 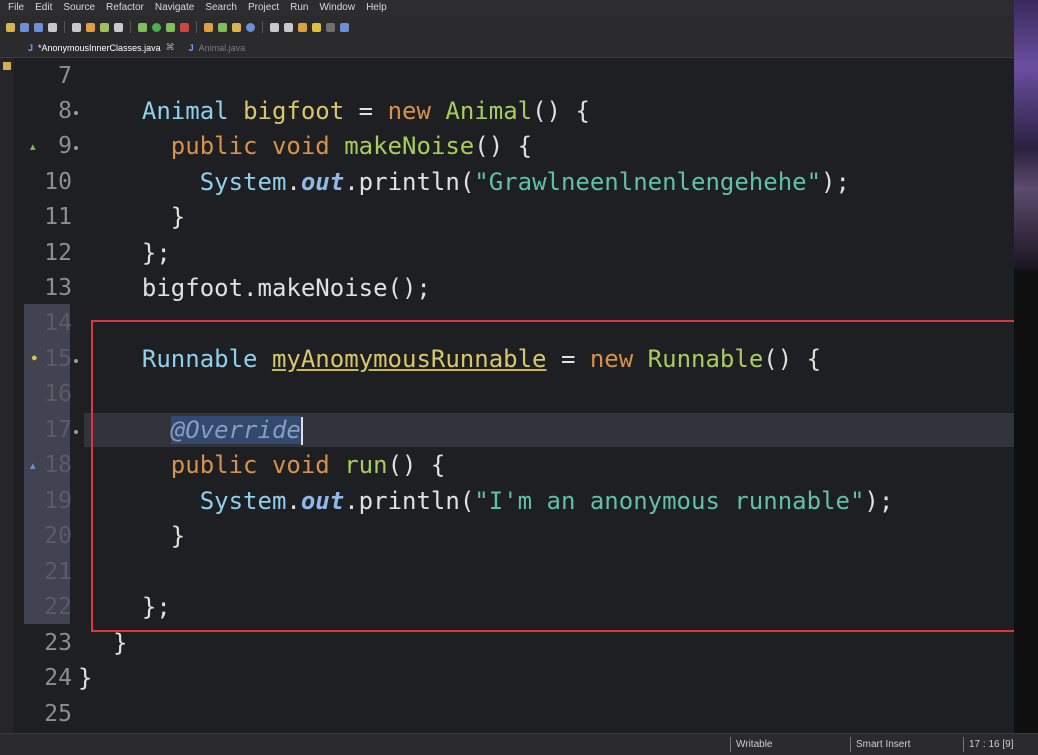 What do you see at coordinates (33, 146) in the screenshot?
I see `override-marker-icon: ▴` at bounding box center [33, 146].